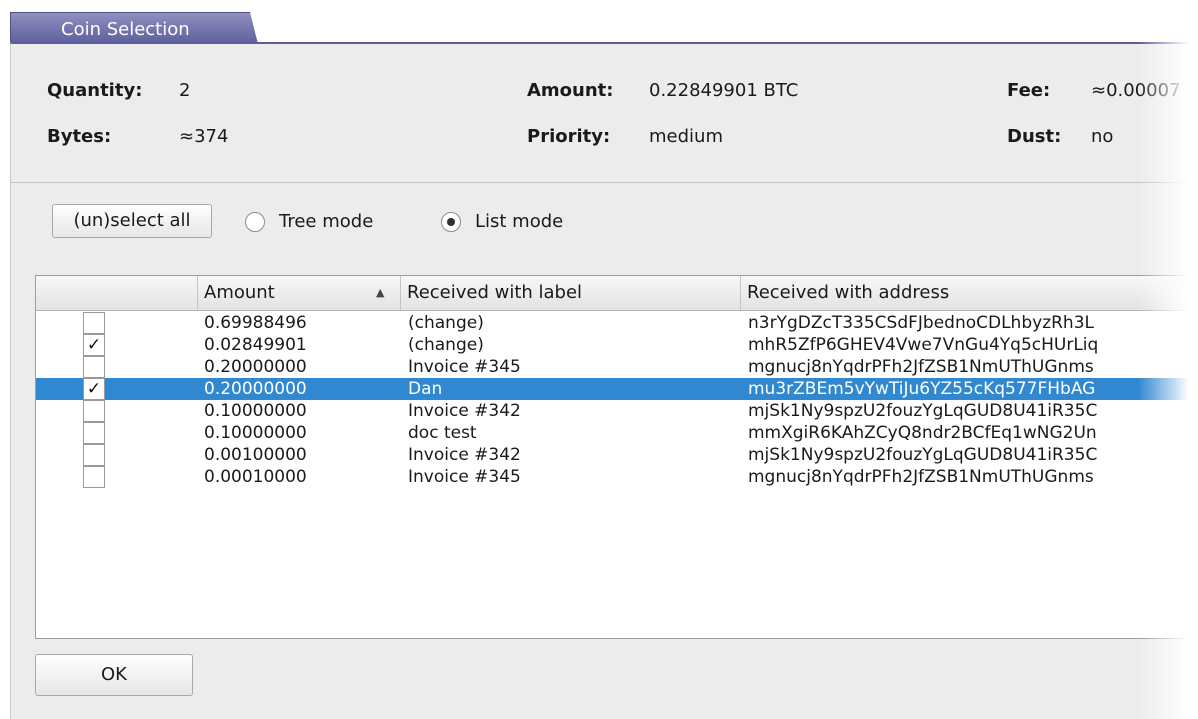 This screenshot has width=1198, height=719. Describe the element at coordinates (79, 136) in the screenshot. I see `bytes-label: Bytes:` at that location.